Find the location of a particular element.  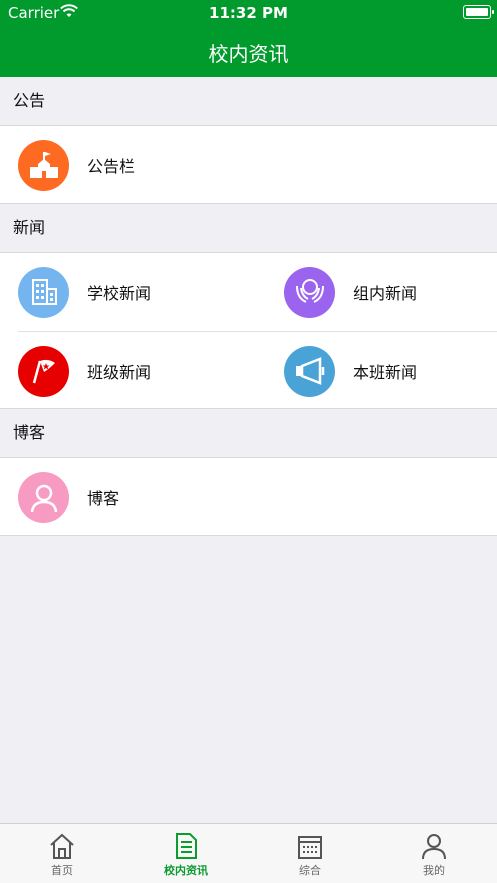

blog-label: 博客 is located at coordinates (103, 498).